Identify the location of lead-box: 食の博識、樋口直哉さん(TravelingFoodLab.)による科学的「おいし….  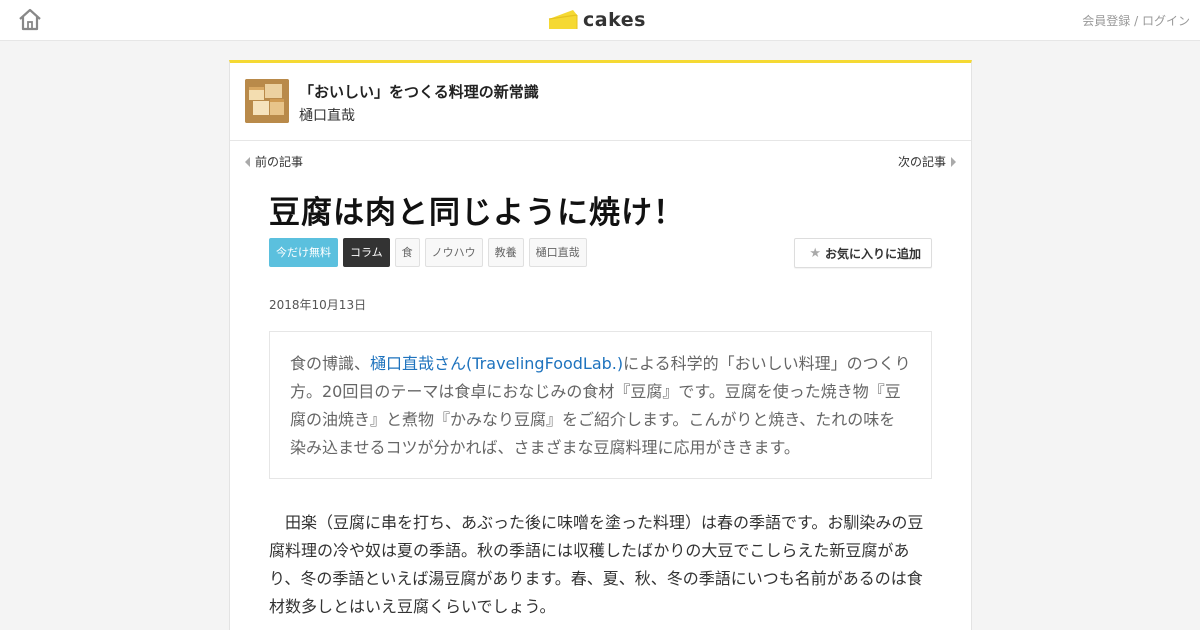
(600, 405).